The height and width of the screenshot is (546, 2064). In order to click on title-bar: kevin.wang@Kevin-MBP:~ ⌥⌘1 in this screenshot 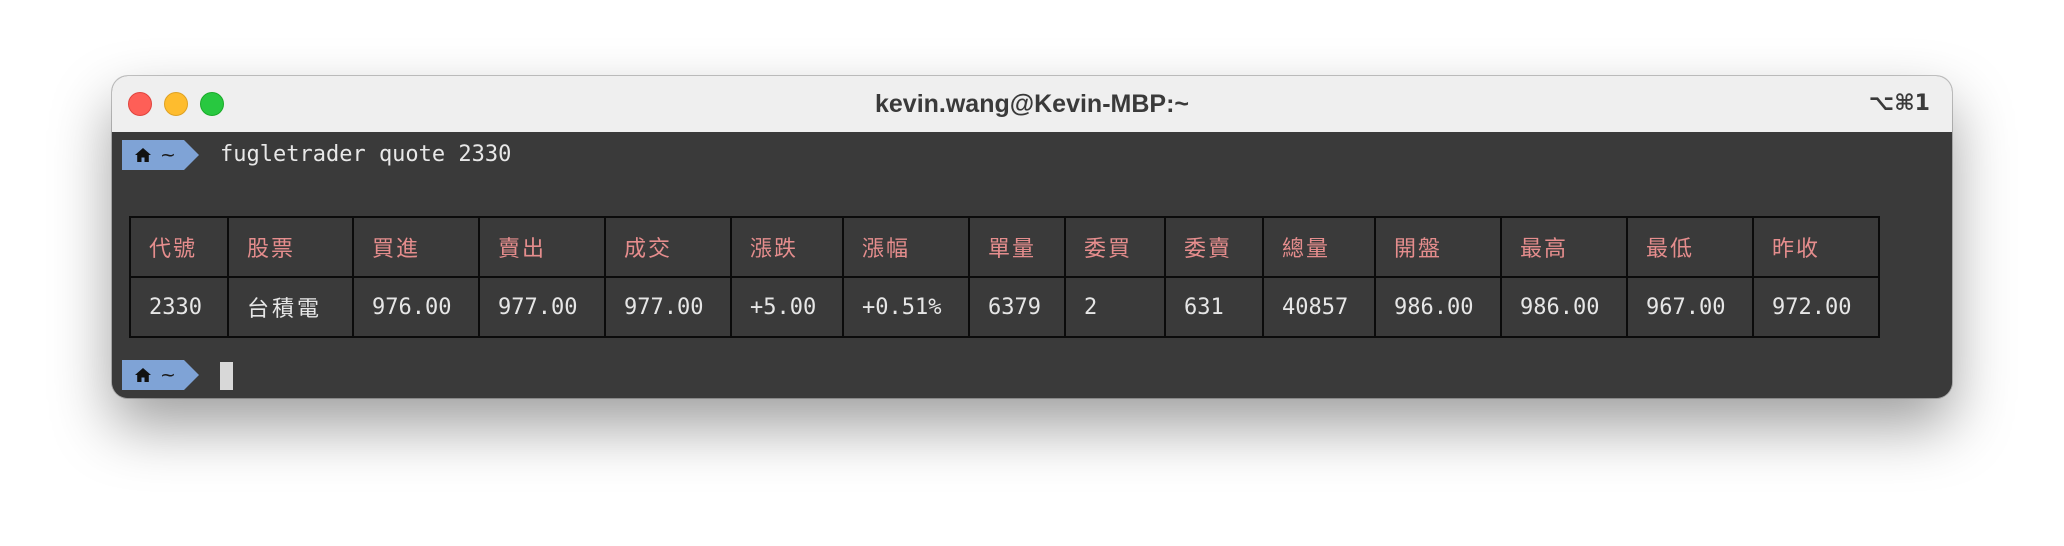, I will do `click(1032, 104)`.